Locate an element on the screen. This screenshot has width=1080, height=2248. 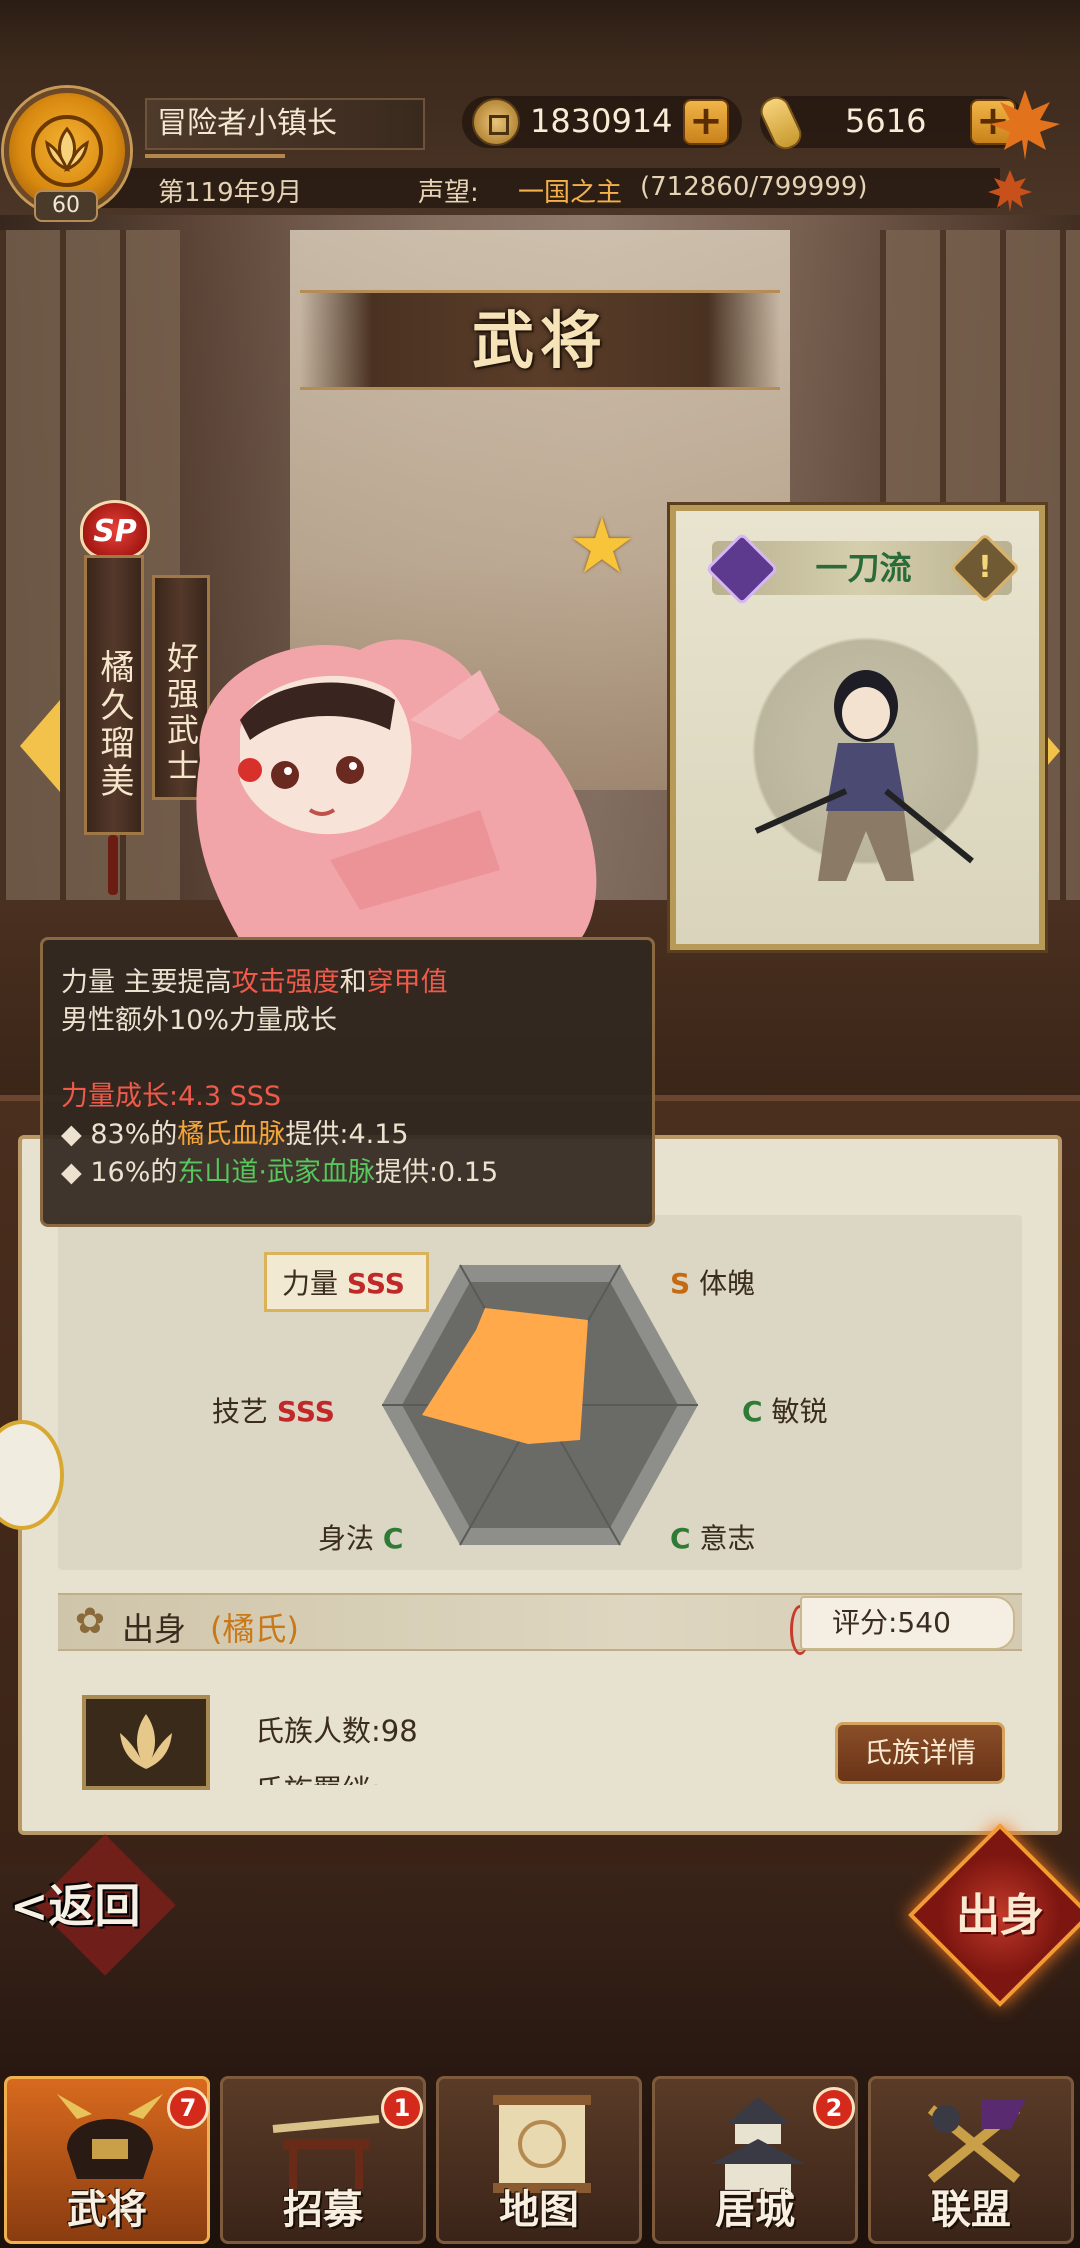
coin-amount: 1830914 is located at coordinates (601, 121).